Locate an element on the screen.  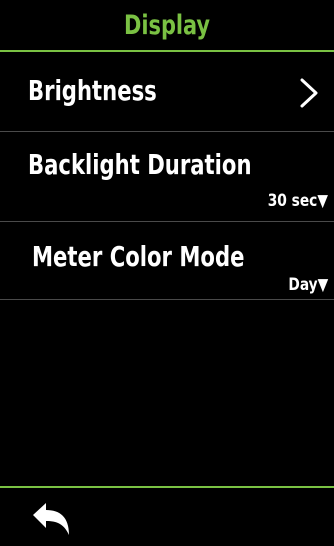
footer-divider is located at coordinates (167, 487).